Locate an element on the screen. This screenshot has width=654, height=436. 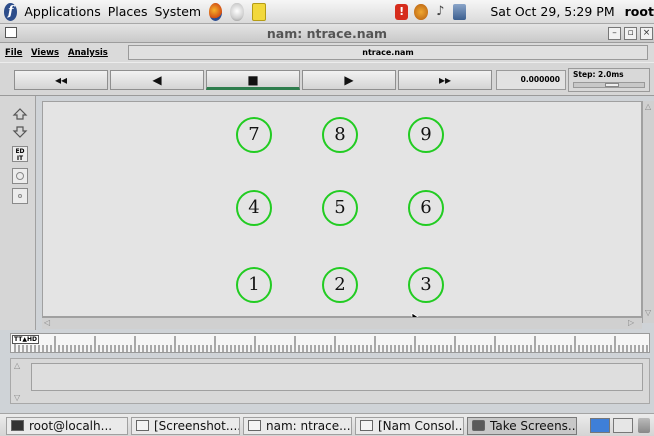
alert-icon: ! is located at coordinates (401, 11).